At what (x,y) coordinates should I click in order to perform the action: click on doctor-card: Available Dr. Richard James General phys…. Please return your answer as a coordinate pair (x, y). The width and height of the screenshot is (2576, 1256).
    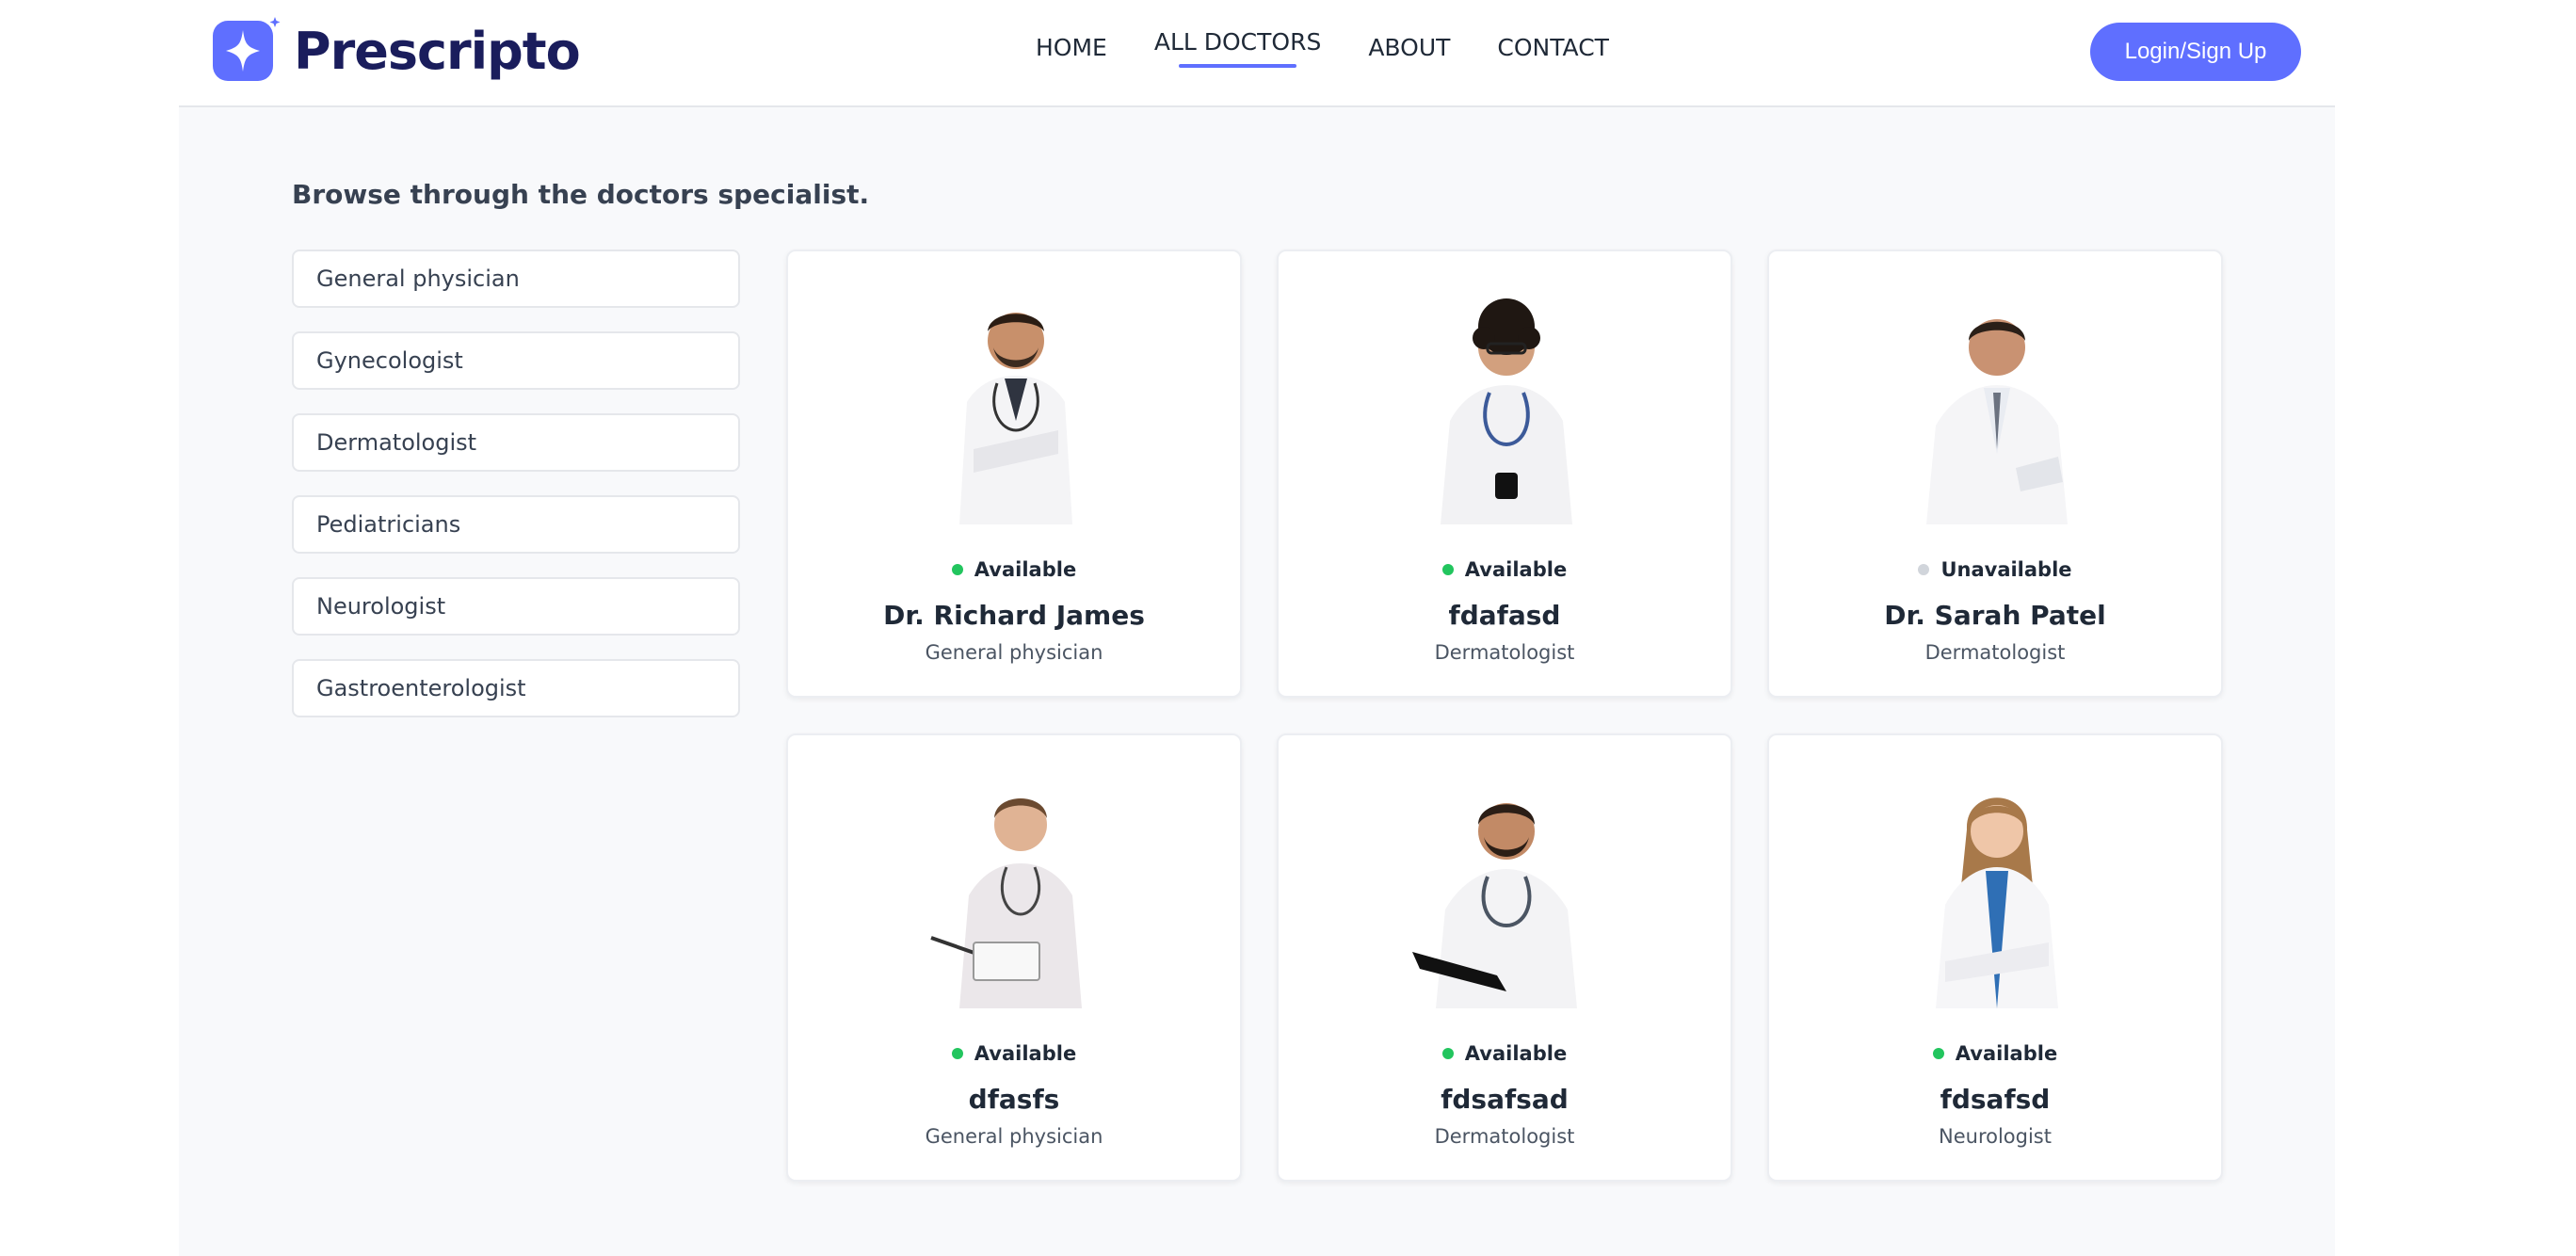
    Looking at the image, I should click on (1014, 474).